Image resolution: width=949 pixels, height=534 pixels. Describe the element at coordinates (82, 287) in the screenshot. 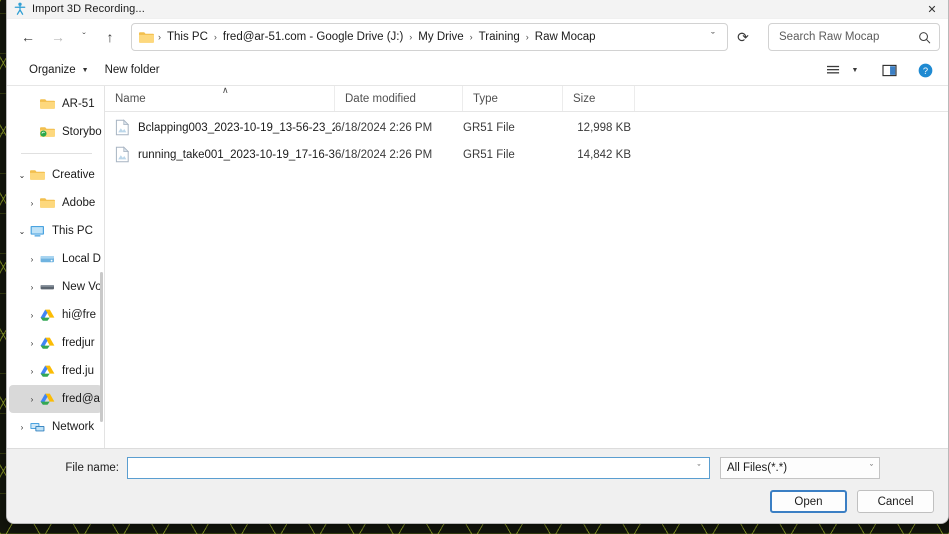

I see `sidebar-item-label: New Vo` at that location.